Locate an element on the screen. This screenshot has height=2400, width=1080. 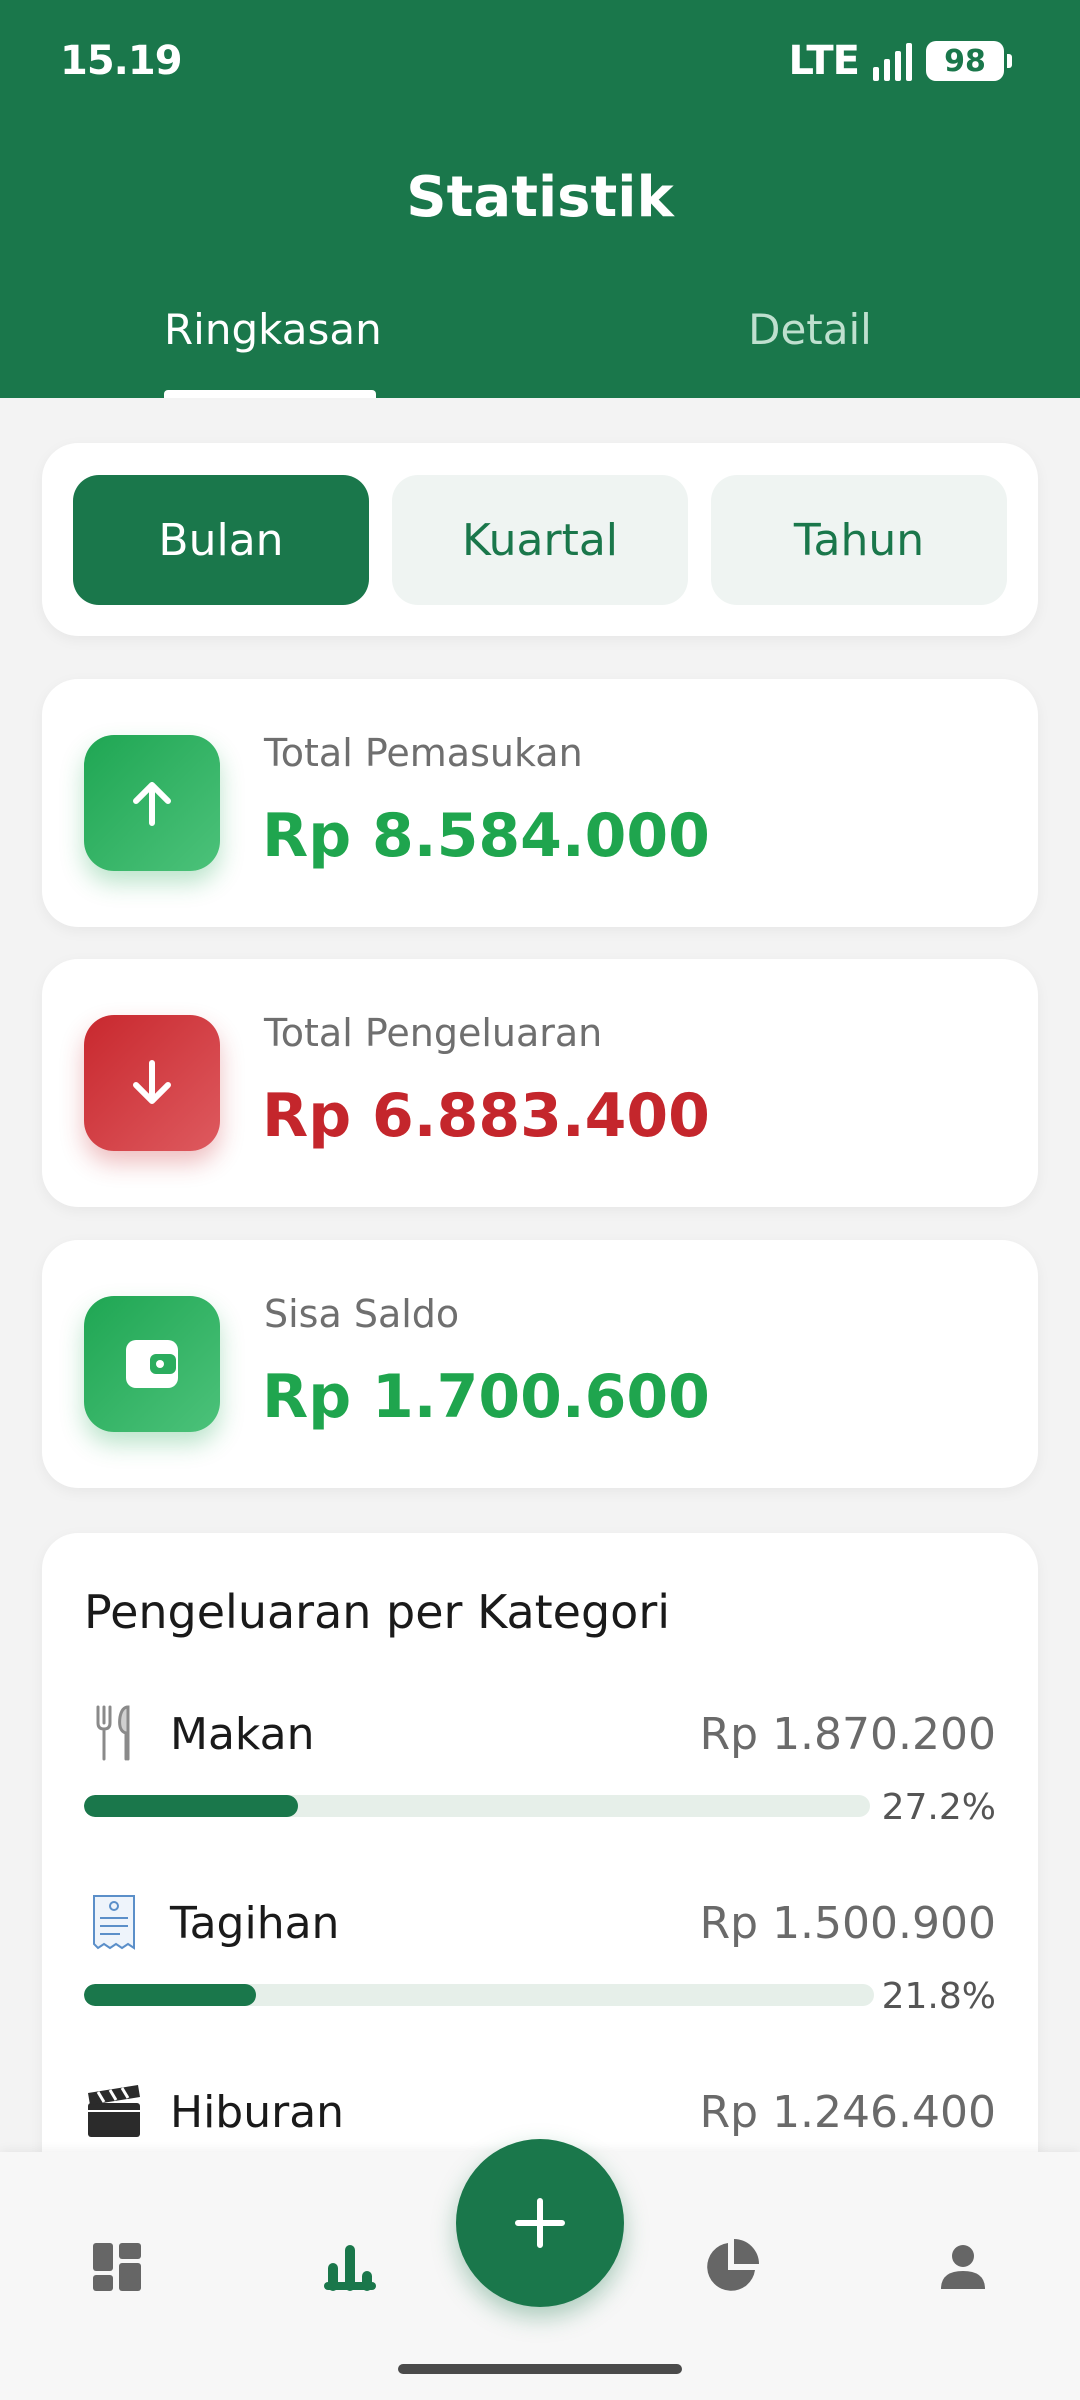
expense-label: Total Pengeluaran is located at coordinates (433, 1033).